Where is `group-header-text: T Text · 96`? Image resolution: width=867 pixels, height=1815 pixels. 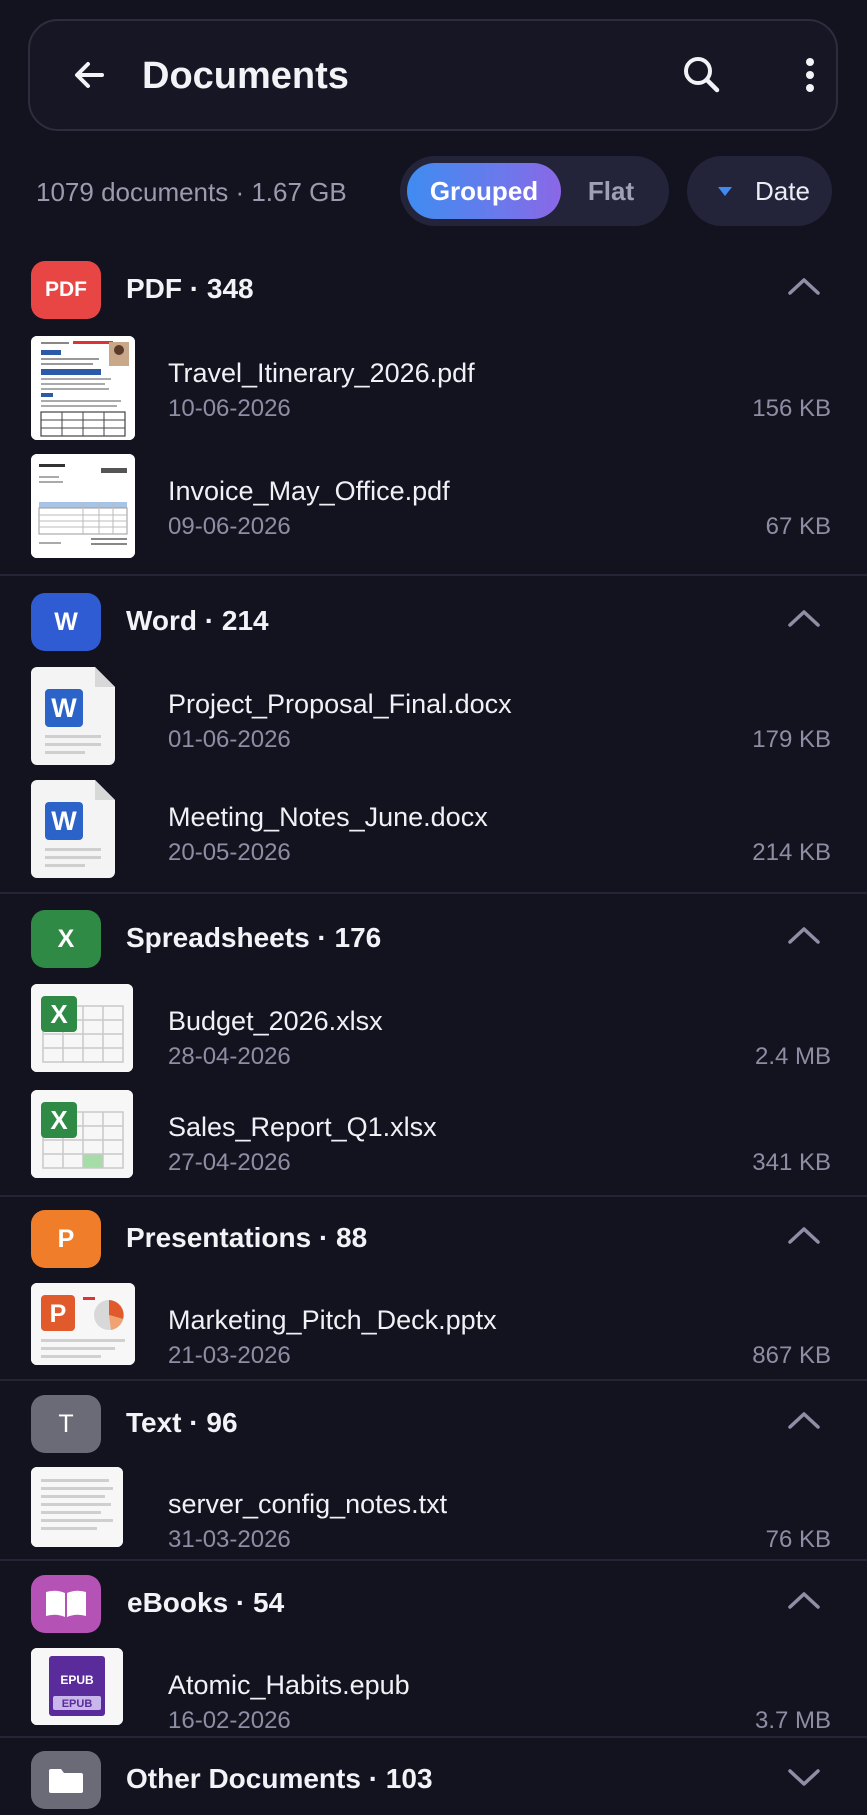 group-header-text: T Text · 96 is located at coordinates (433, 1430).